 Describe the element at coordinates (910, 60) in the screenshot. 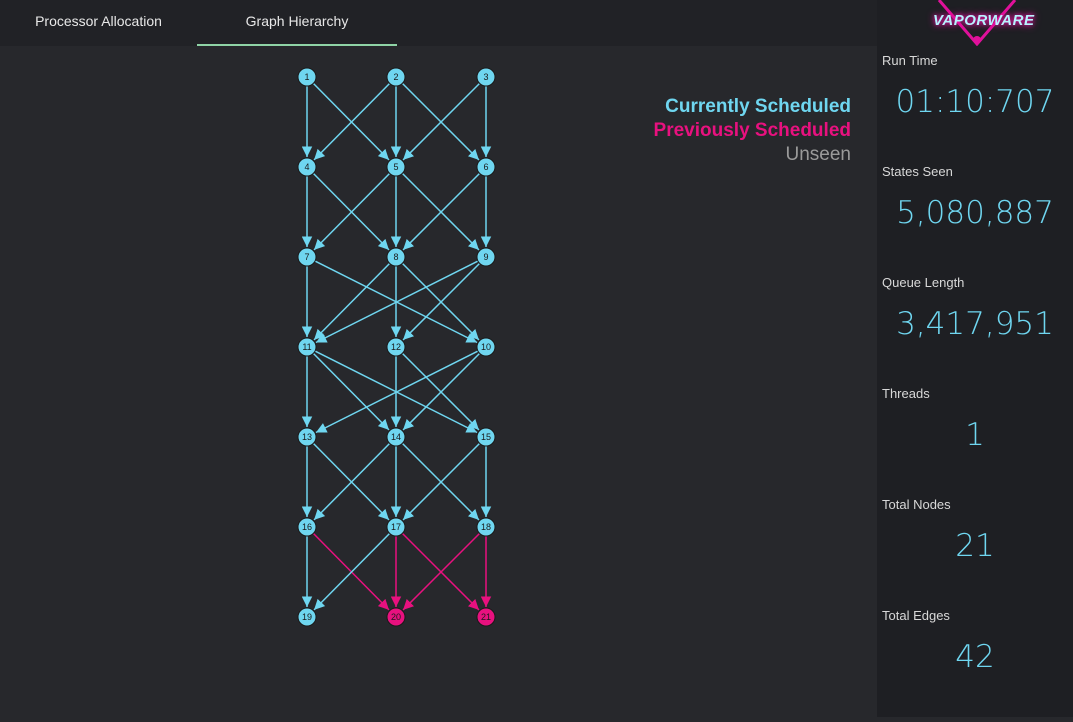

I see `run-time-label: Run Time` at that location.